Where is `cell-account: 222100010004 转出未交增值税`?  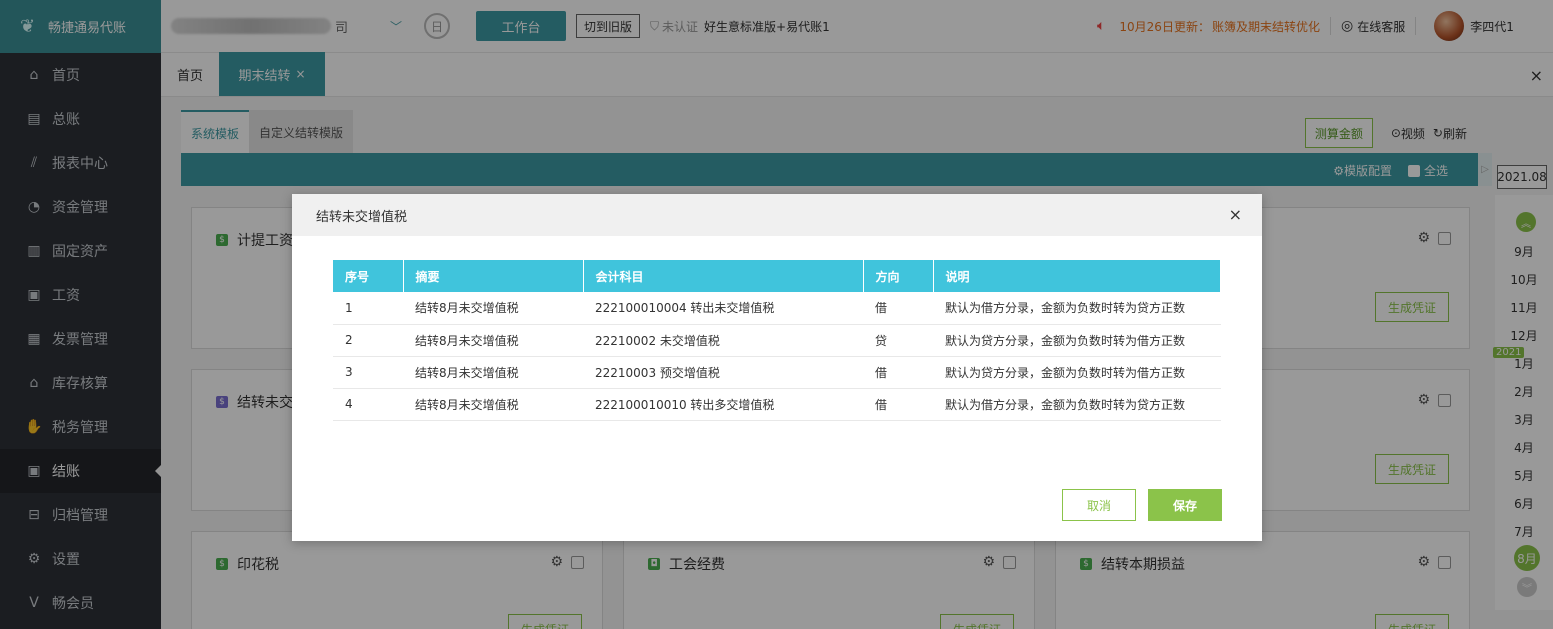 cell-account: 222100010004 转出未交增值税 is located at coordinates (723, 308).